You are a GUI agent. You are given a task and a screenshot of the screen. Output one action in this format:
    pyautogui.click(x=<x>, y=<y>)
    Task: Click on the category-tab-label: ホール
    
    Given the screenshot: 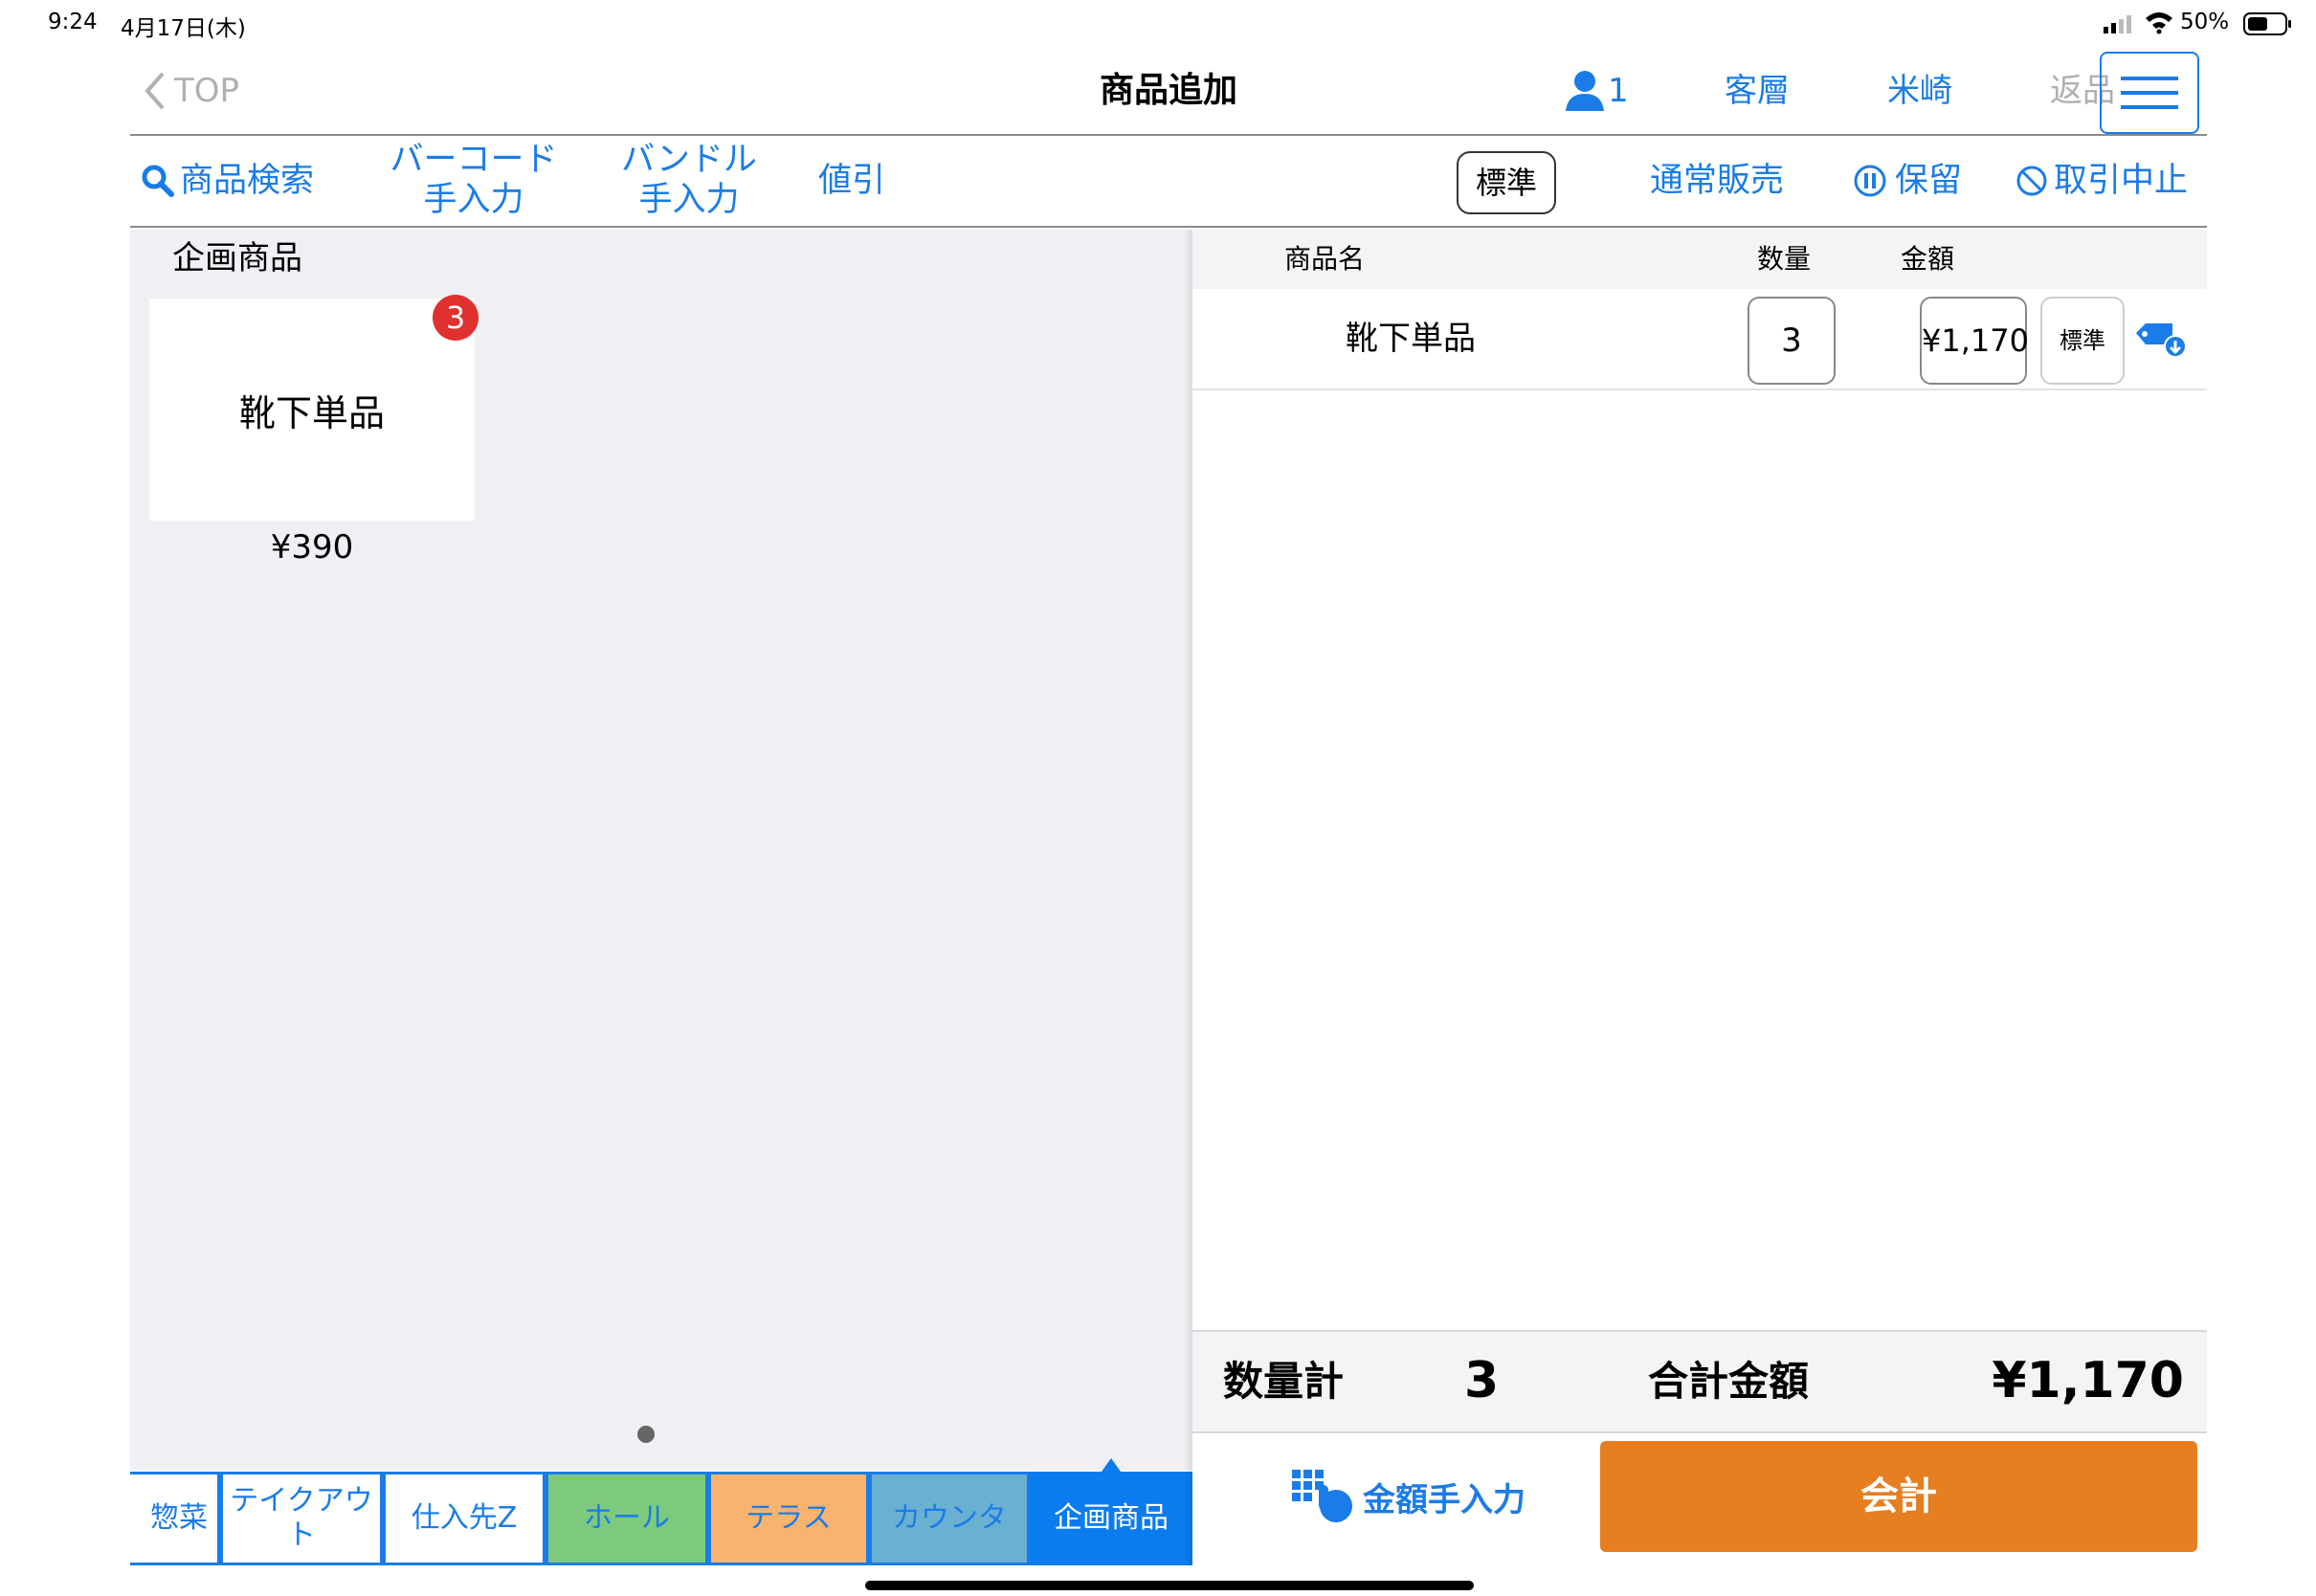 What is the action you would take?
    pyautogui.click(x=627, y=1518)
    